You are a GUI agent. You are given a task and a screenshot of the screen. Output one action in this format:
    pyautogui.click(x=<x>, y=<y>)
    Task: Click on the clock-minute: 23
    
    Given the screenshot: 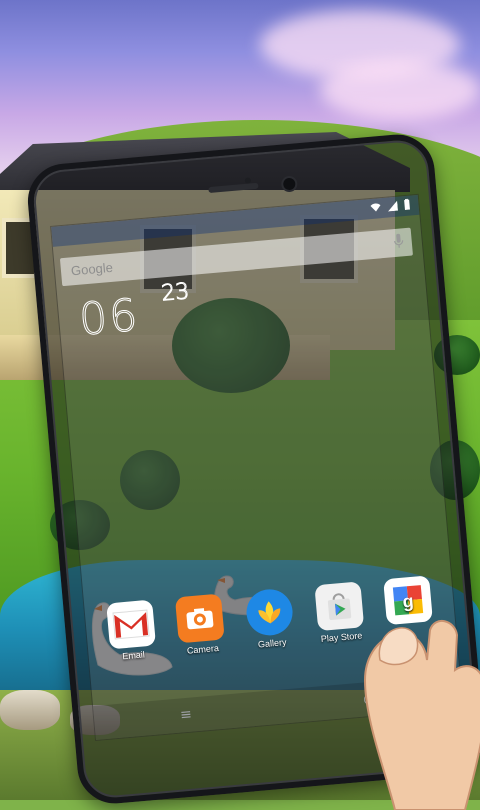 What is the action you would take?
    pyautogui.click(x=175, y=292)
    